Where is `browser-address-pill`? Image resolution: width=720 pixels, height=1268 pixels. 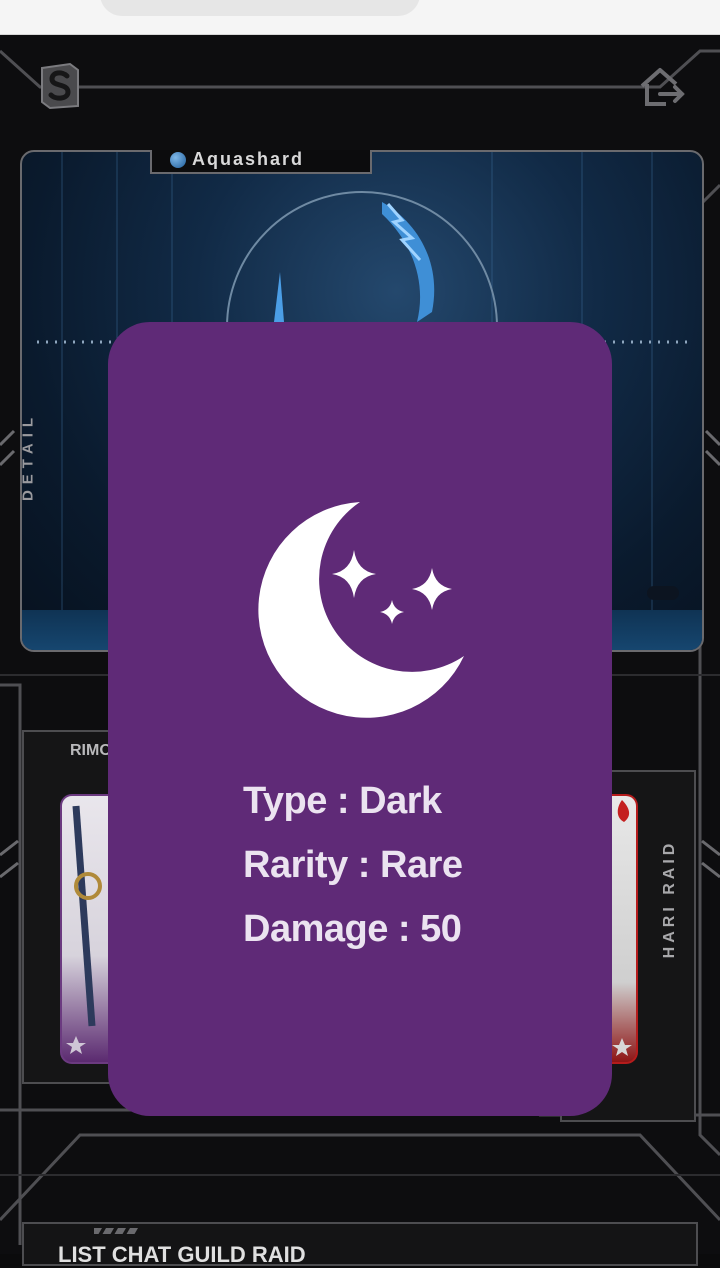
browser-address-pill is located at coordinates (260, 8).